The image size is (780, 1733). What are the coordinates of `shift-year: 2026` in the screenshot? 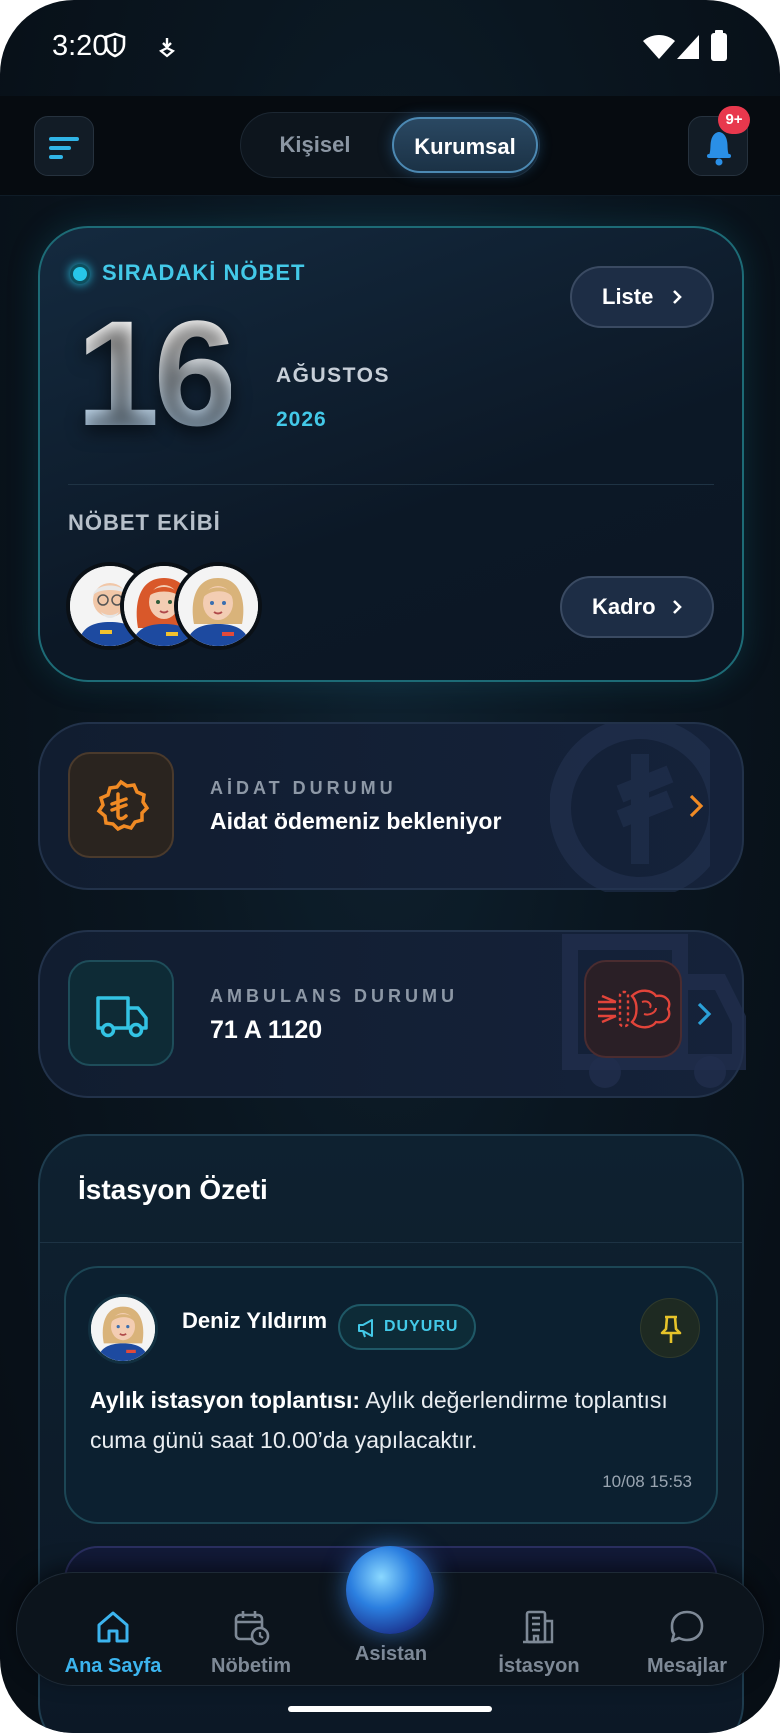 It's located at (301, 419).